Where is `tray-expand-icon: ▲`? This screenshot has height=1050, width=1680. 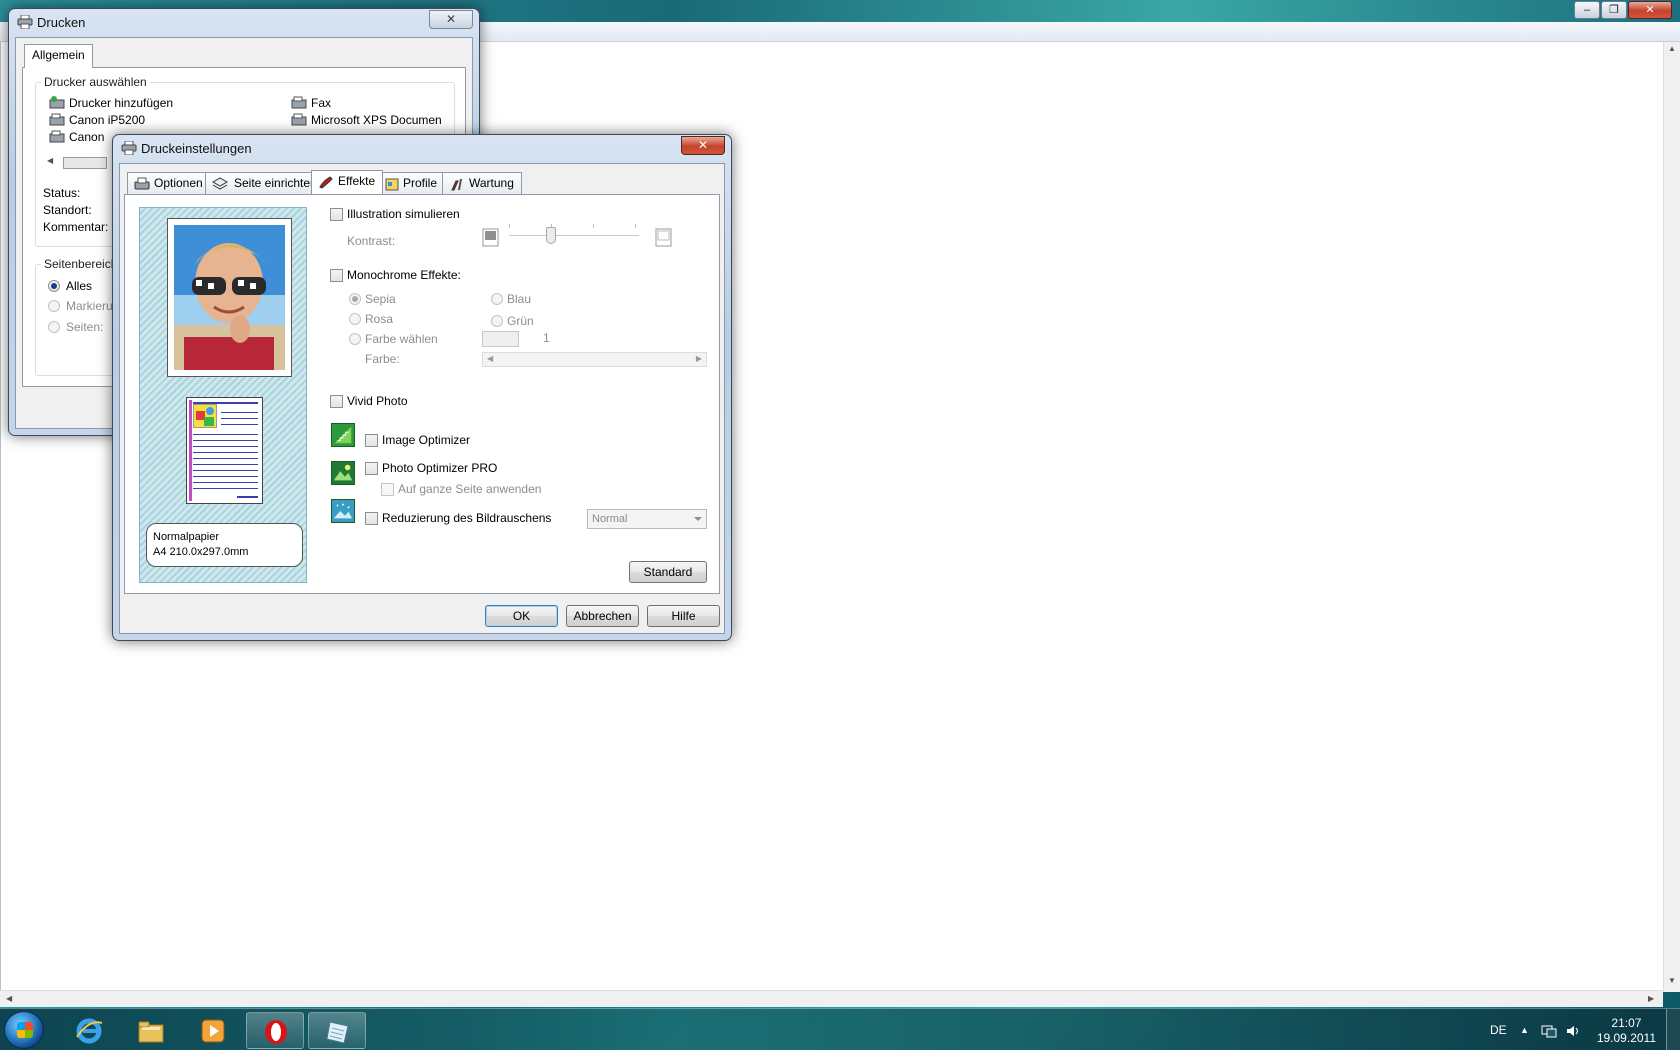
tray-expand-icon: ▲ is located at coordinates (1524, 1030).